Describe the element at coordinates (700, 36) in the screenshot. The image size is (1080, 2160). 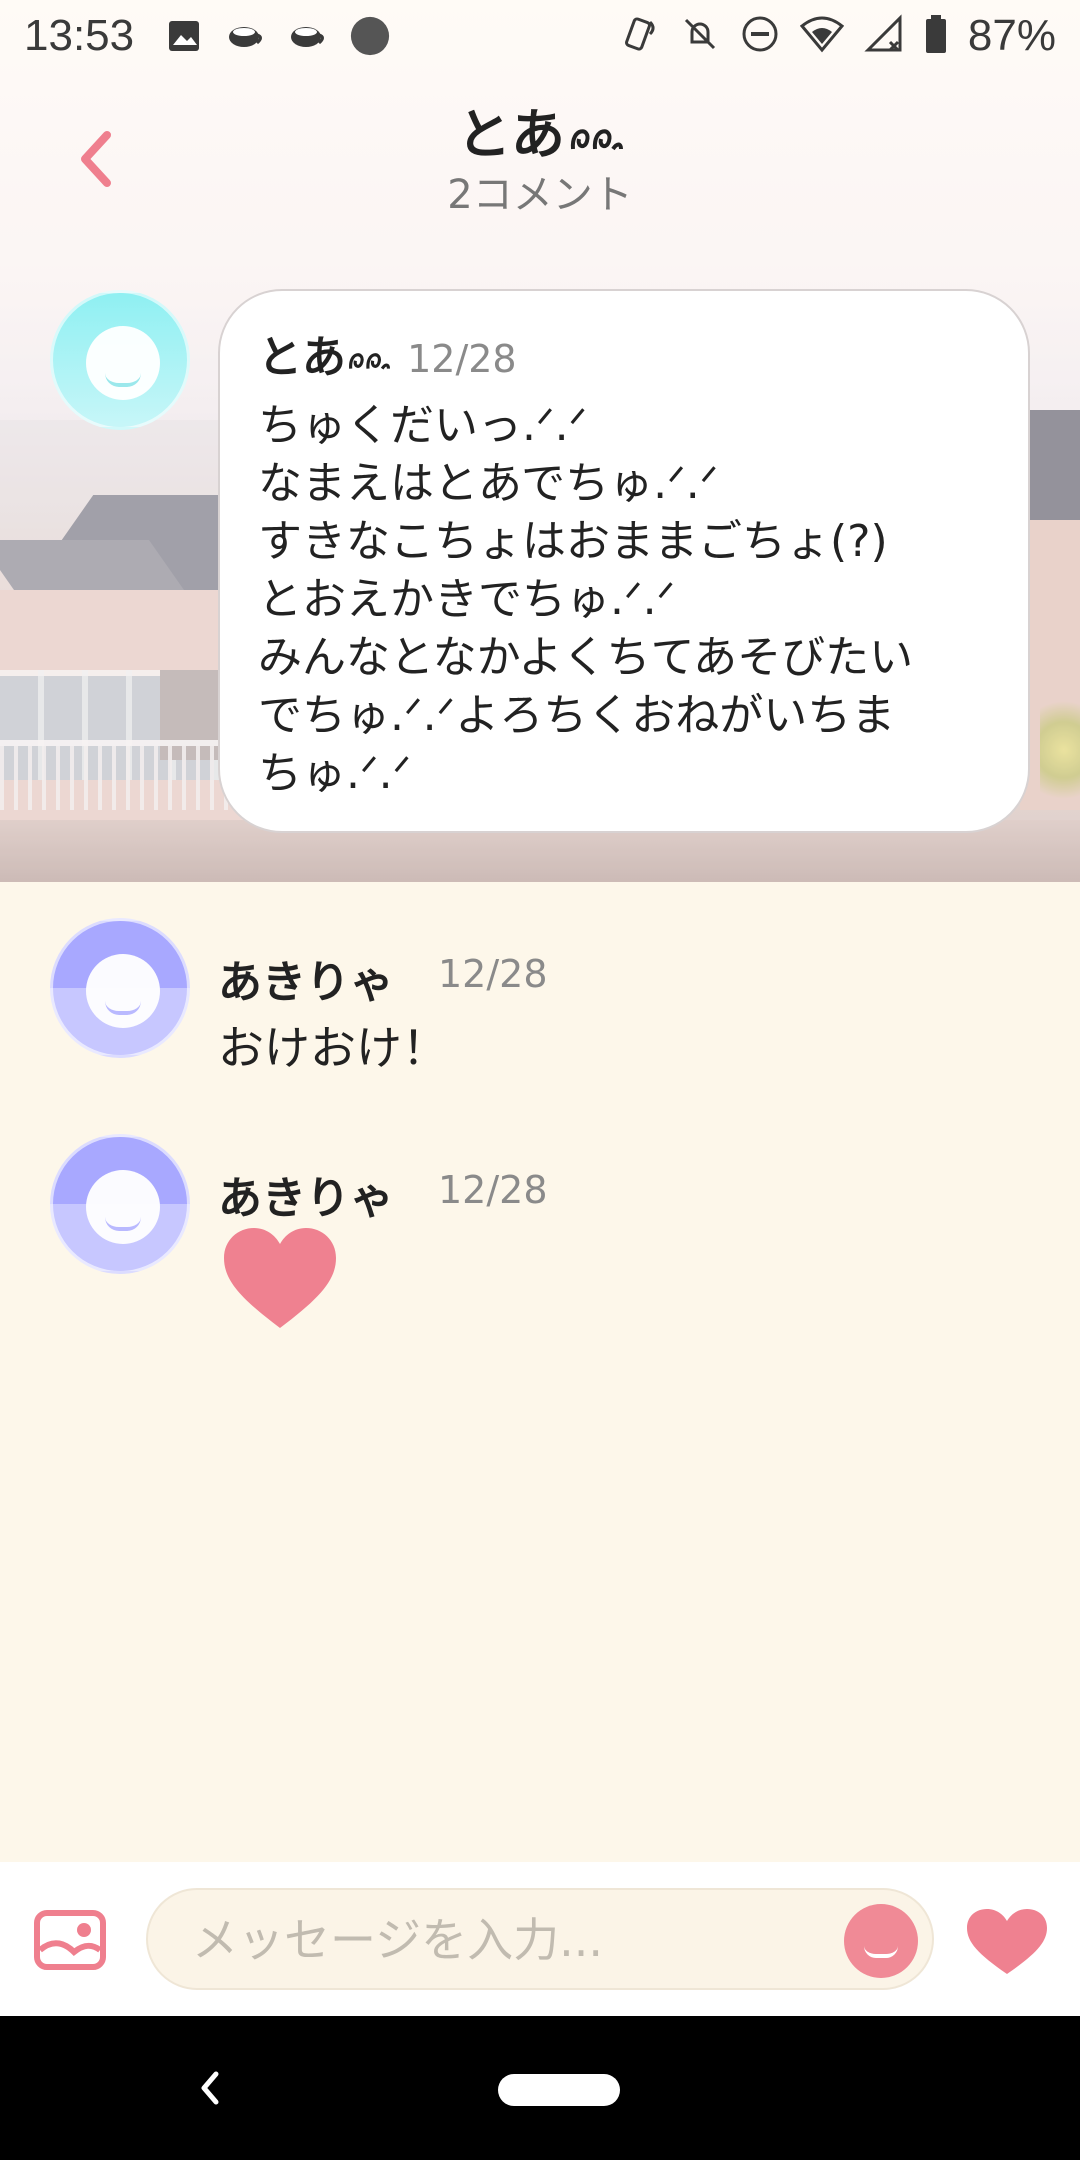
I see `bell-off-icon` at that location.